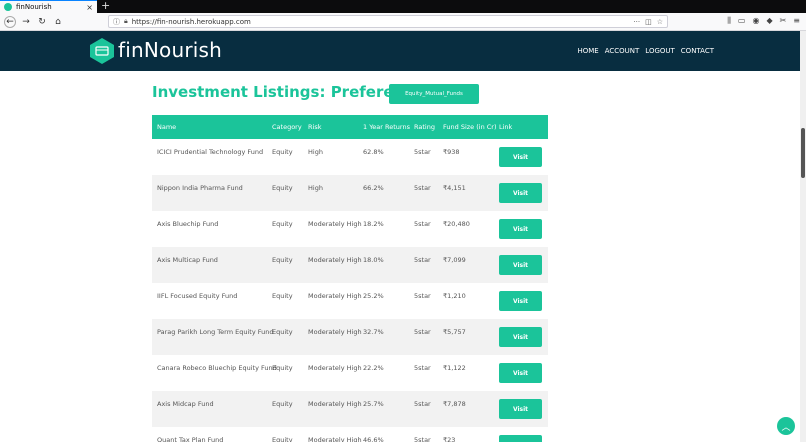 The height and width of the screenshot is (442, 806). I want to click on menu-logout: LOGOUT, so click(660, 51).